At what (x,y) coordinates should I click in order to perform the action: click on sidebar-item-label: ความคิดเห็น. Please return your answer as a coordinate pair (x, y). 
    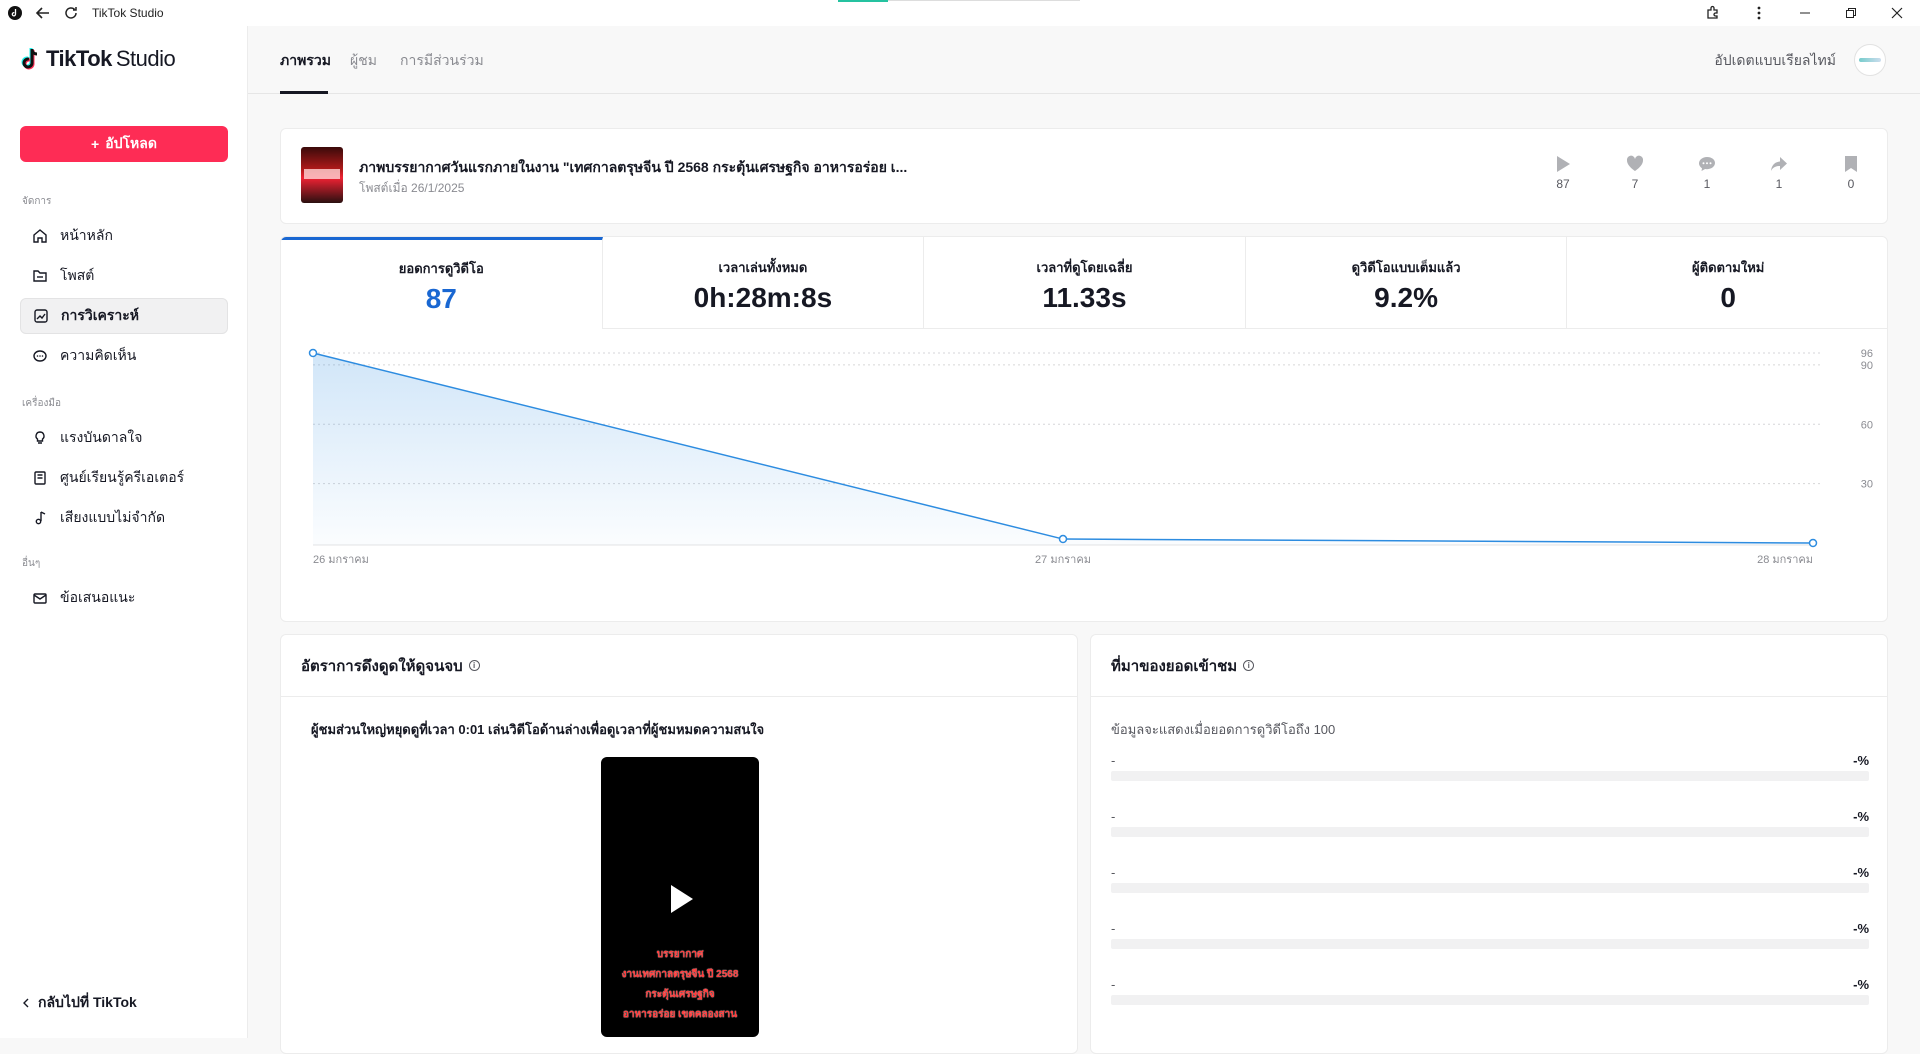
    Looking at the image, I should click on (98, 355).